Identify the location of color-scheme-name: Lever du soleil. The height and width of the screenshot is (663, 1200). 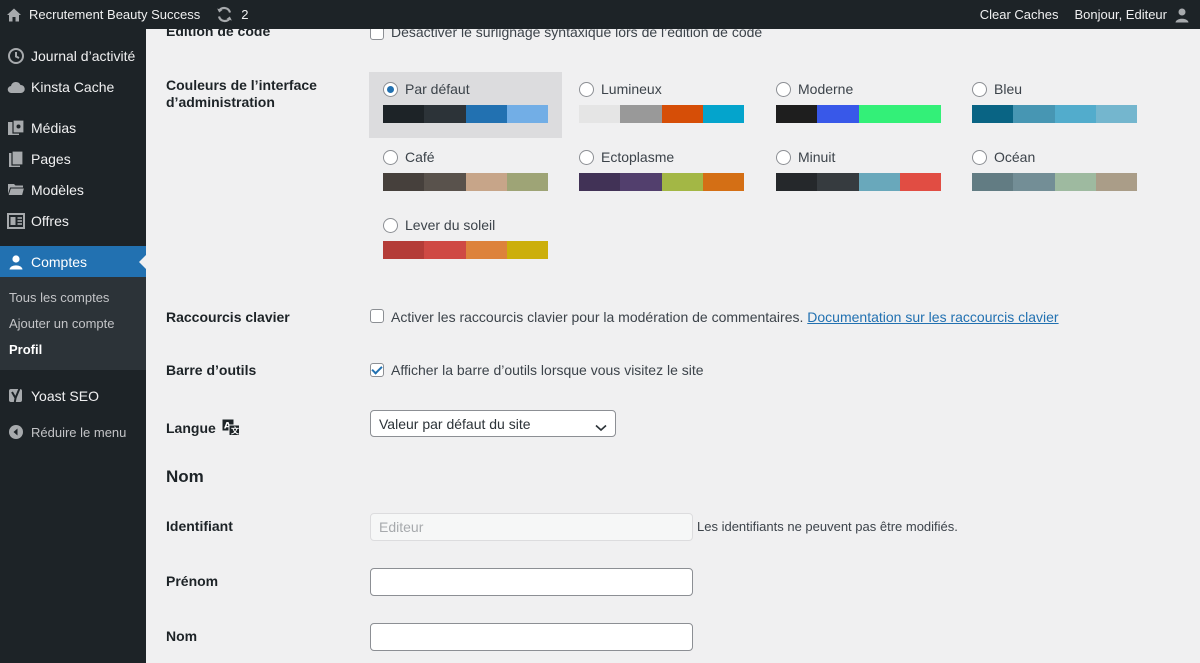
(450, 225).